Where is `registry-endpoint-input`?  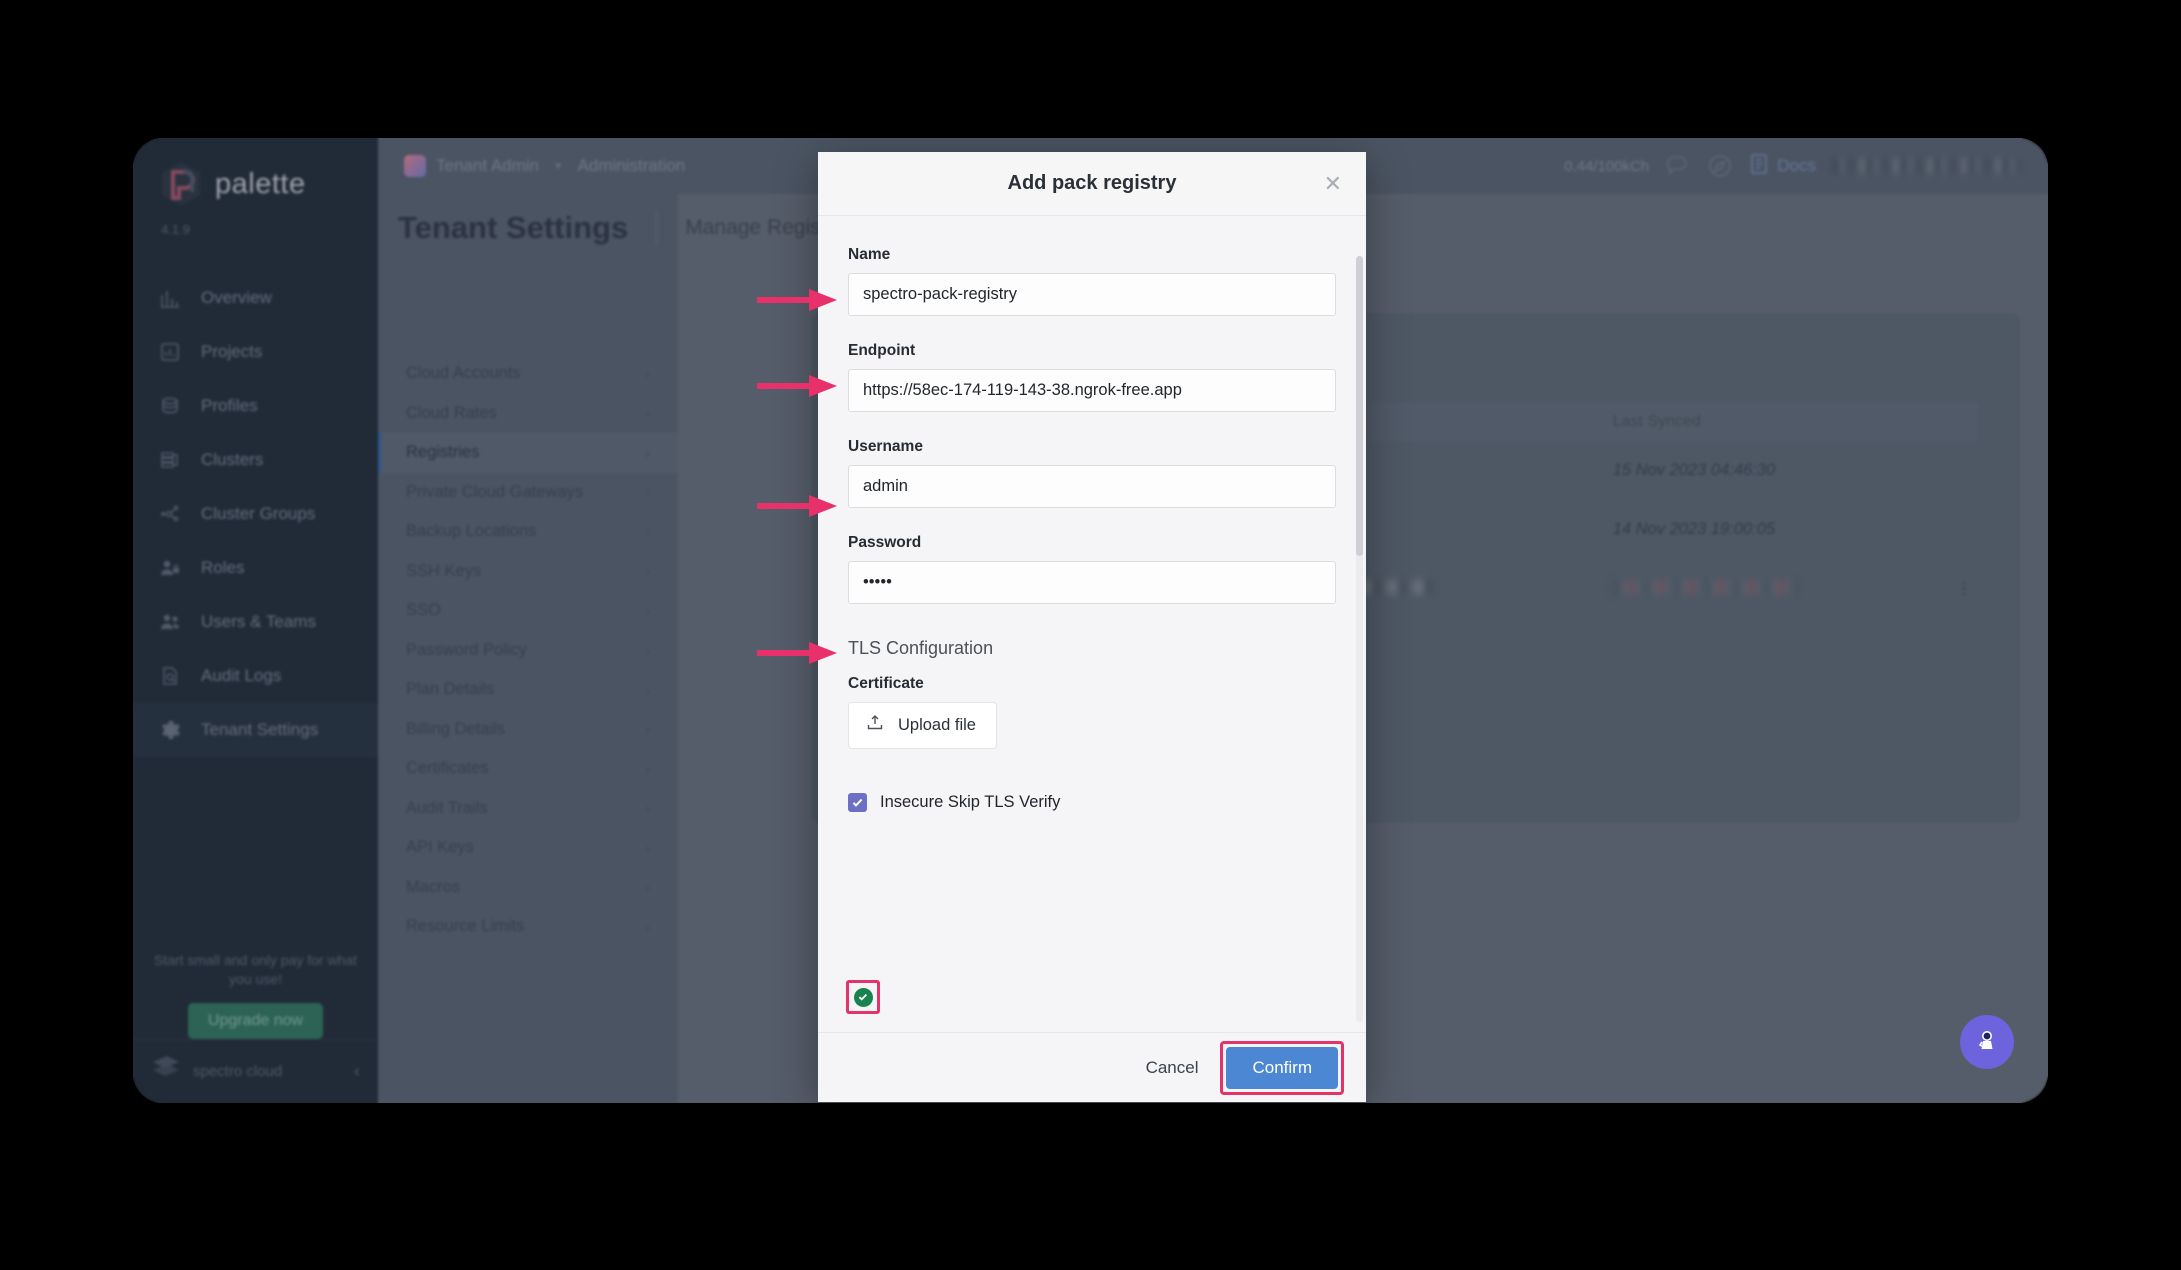 registry-endpoint-input is located at coordinates (1092, 390).